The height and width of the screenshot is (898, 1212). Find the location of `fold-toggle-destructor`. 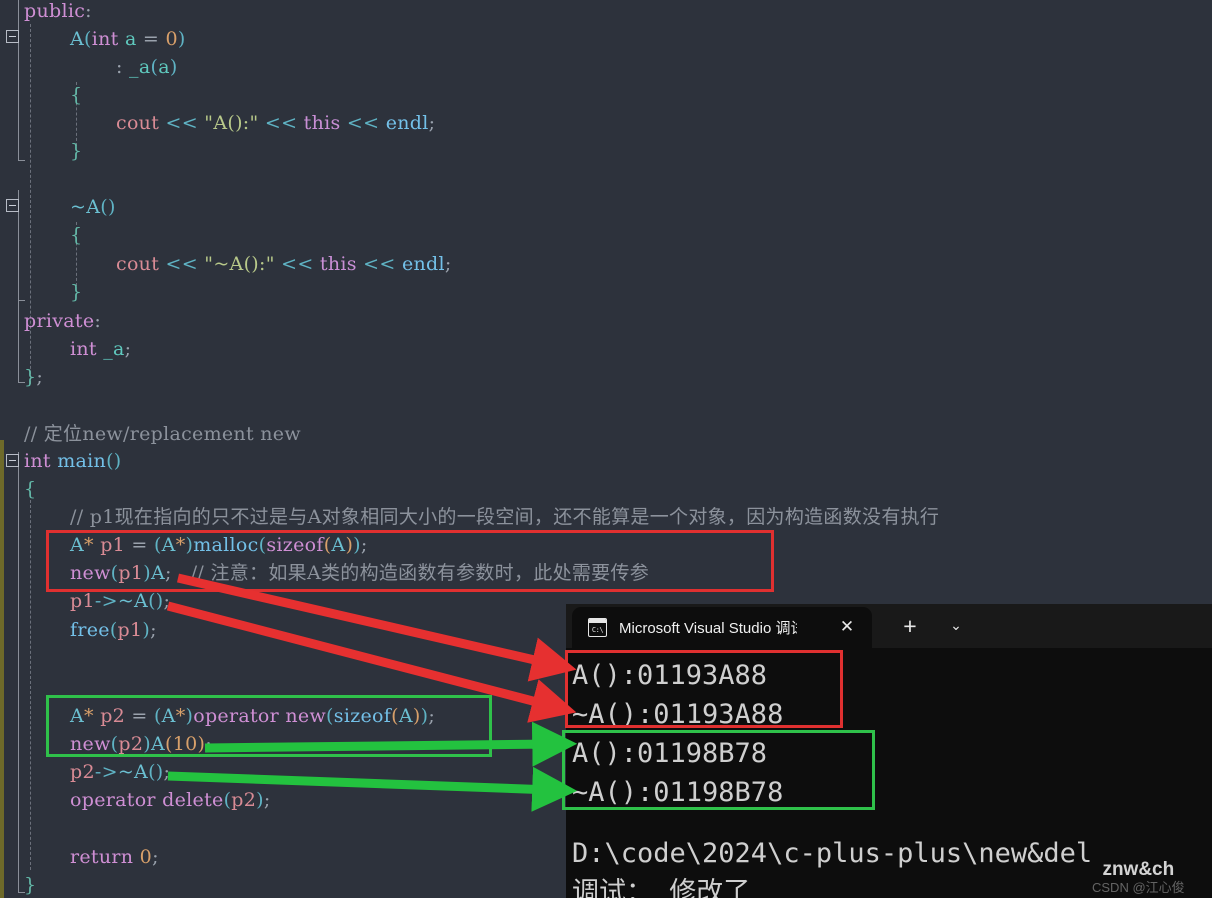

fold-toggle-destructor is located at coordinates (12, 205).